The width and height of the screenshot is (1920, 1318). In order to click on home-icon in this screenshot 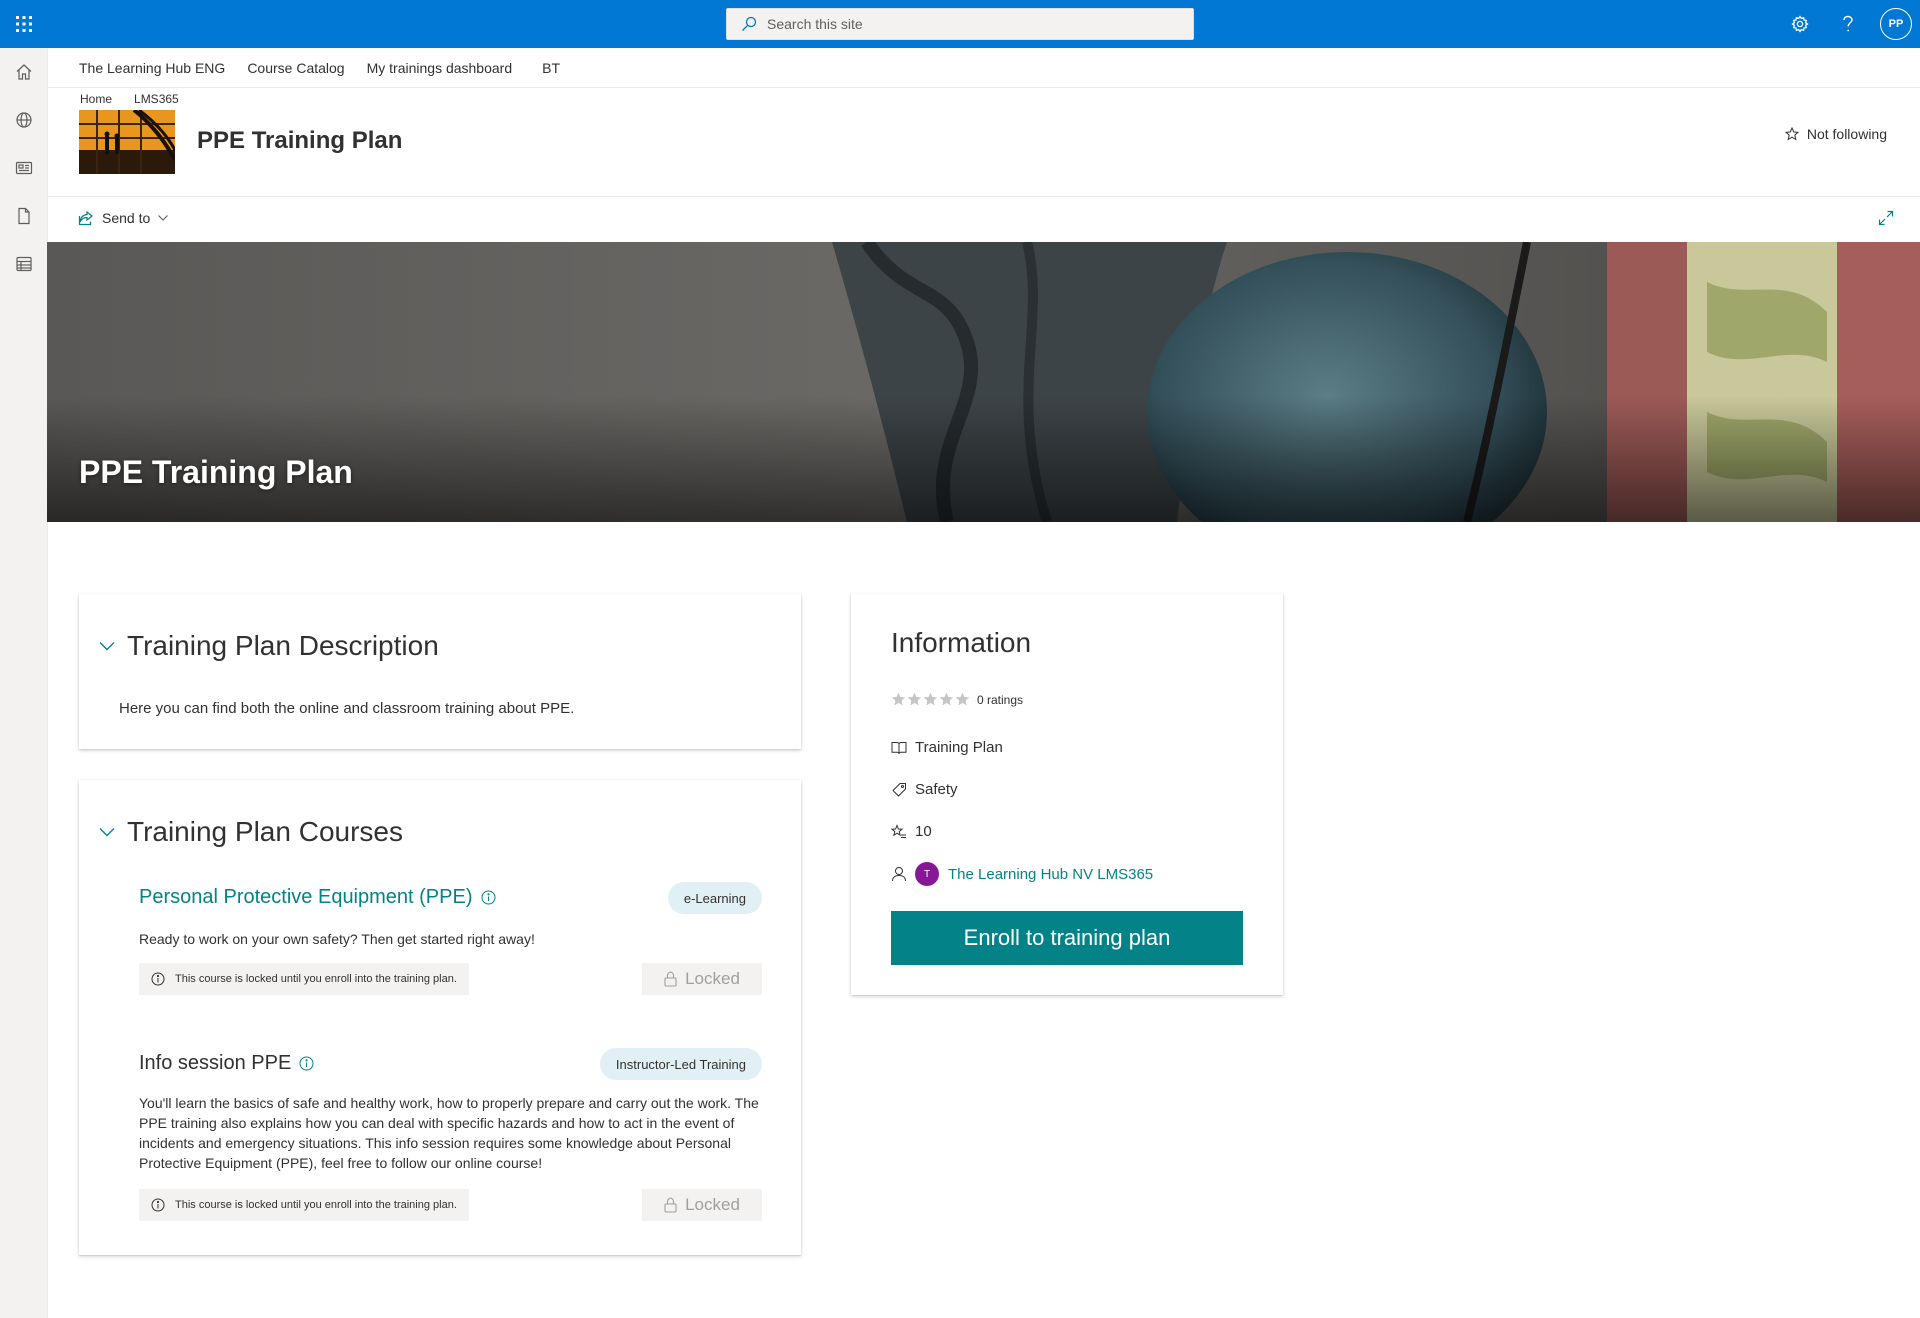, I will do `click(24, 72)`.